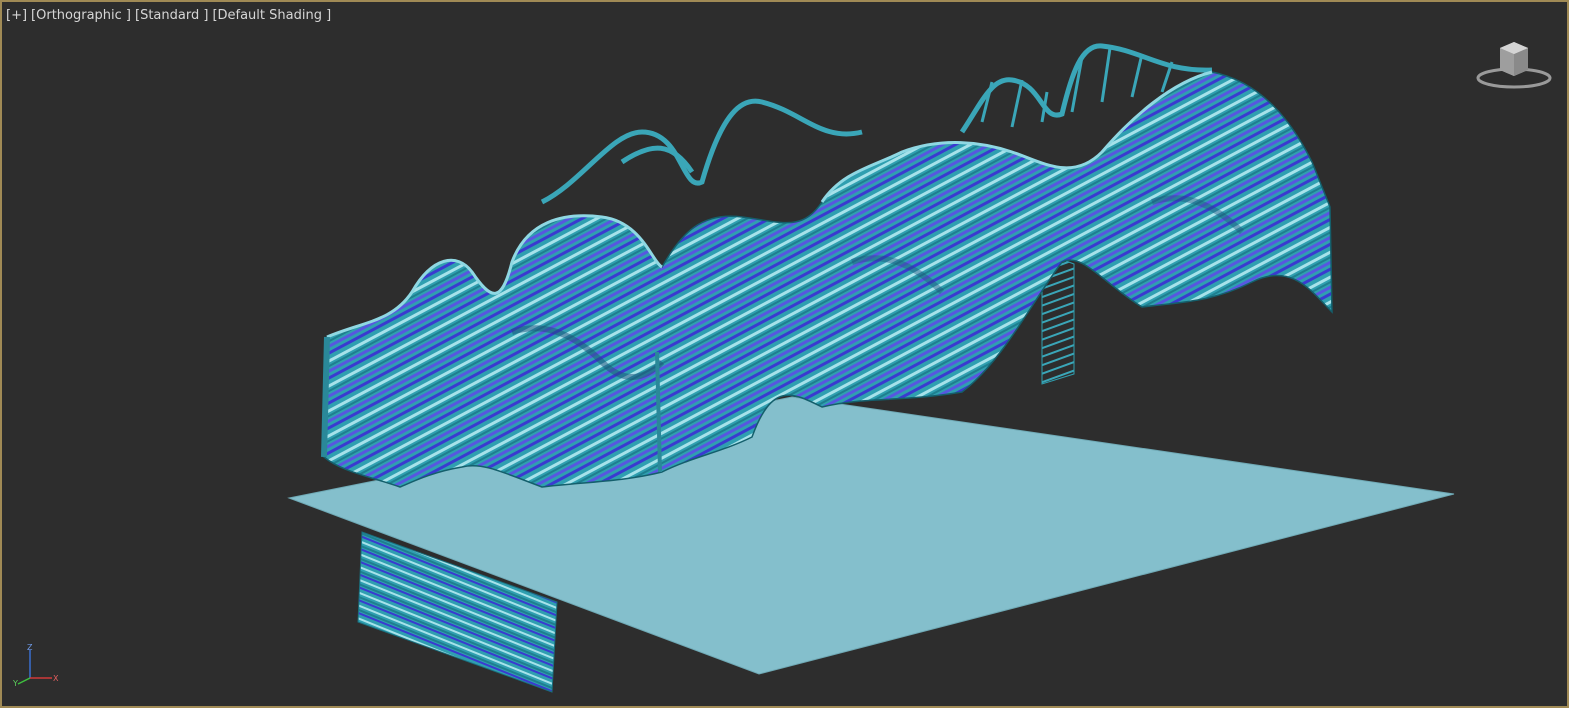 This screenshot has height=708, width=1569. I want to click on viewport-plus-menu: [+], so click(16, 15).